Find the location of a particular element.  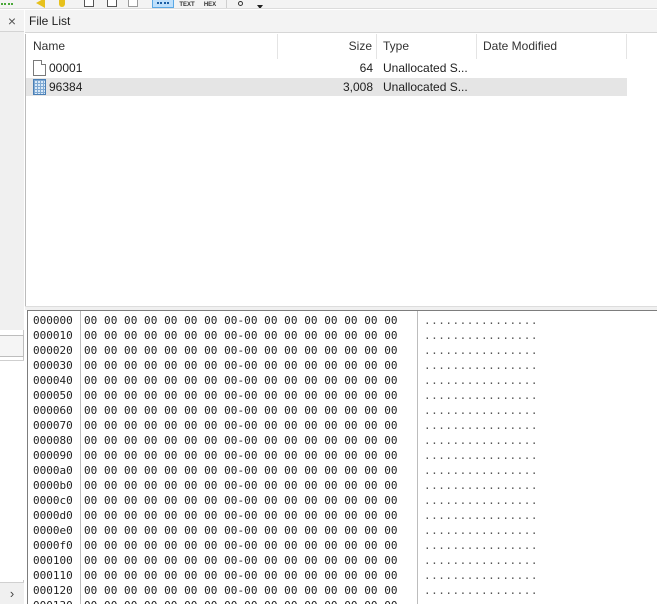

hex-offset: 000050 is located at coordinates (53, 395).